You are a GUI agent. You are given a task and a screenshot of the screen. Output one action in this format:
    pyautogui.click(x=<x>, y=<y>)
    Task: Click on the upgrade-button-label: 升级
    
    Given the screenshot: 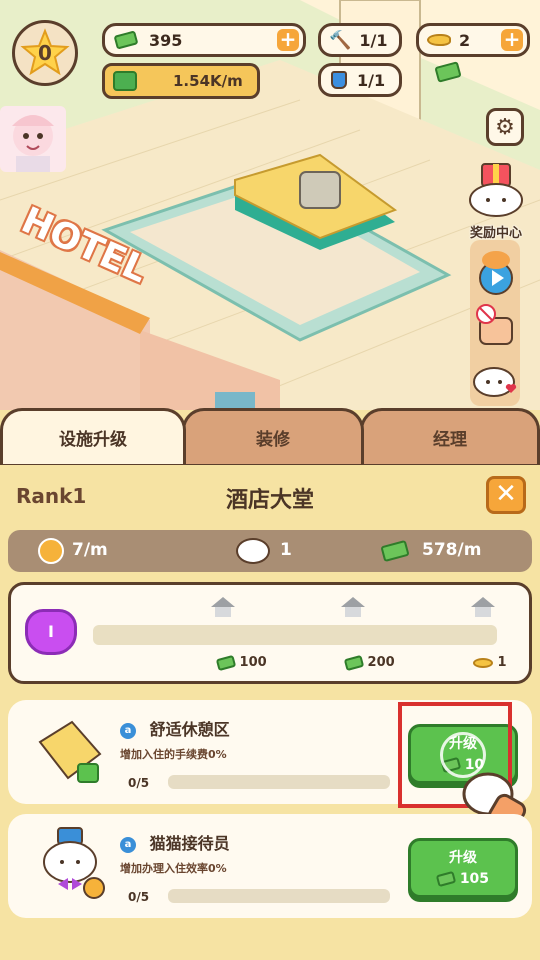 What is the action you would take?
    pyautogui.click(x=463, y=858)
    